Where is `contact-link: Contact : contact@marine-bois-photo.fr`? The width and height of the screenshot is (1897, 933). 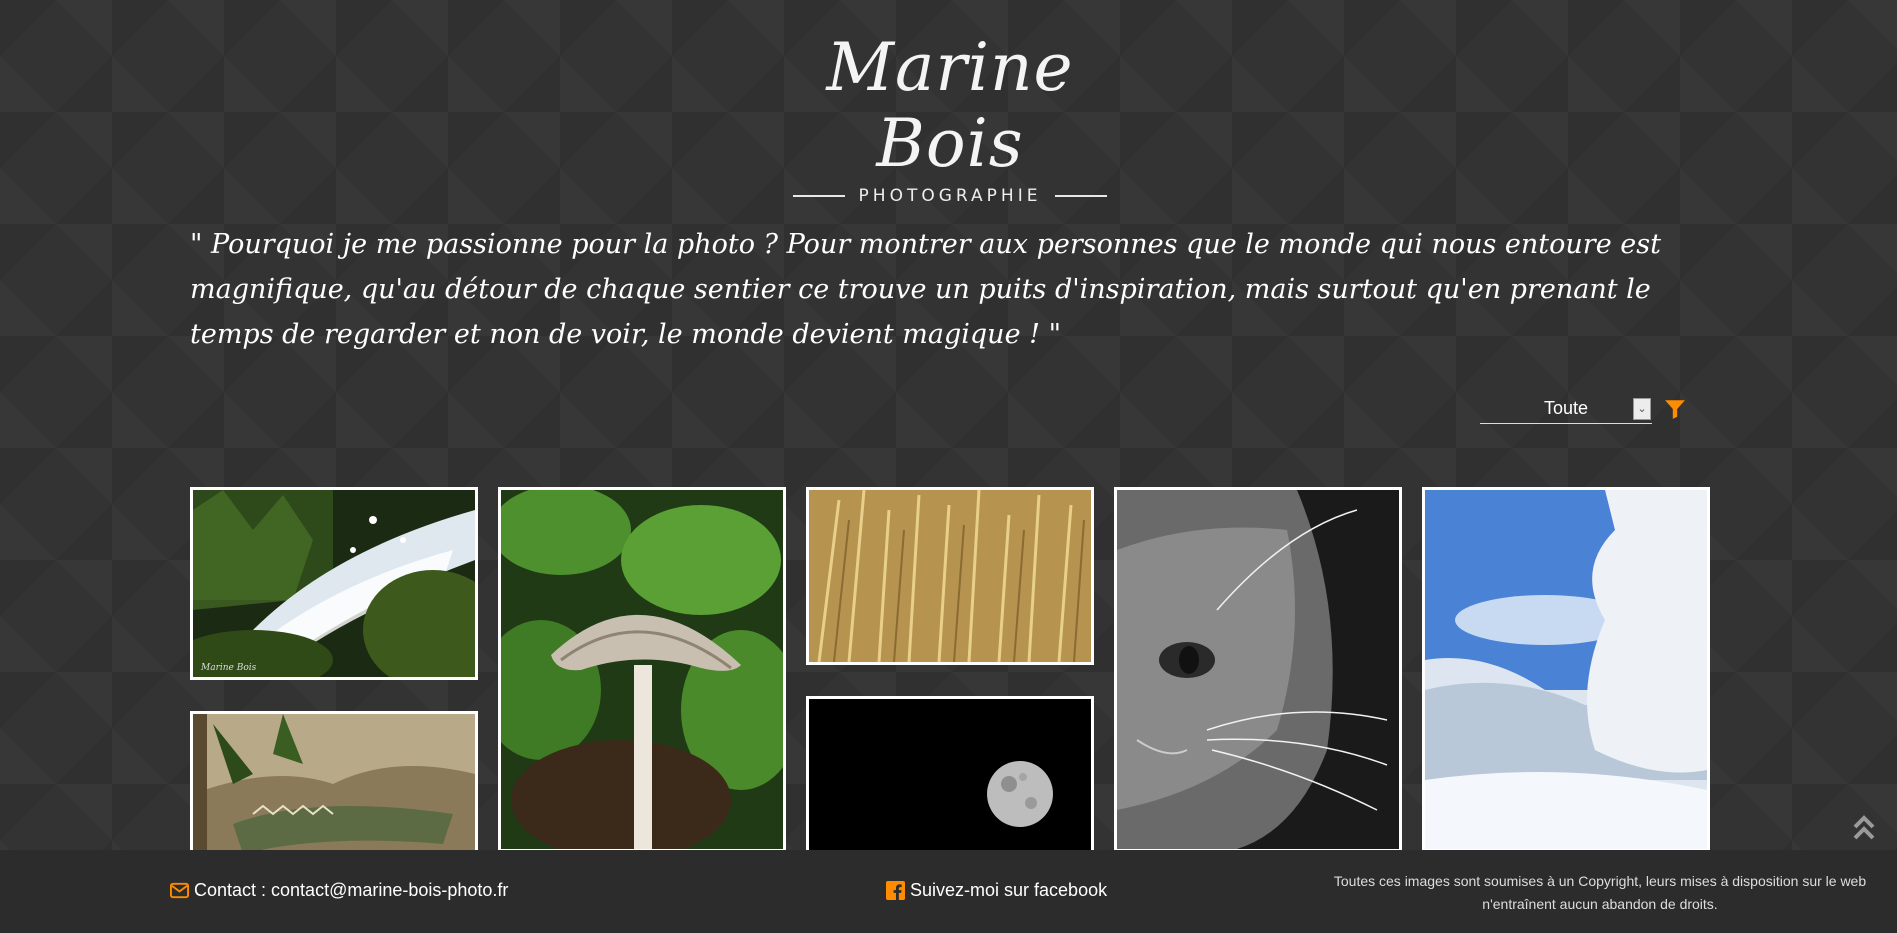
contact-link: Contact : contact@marine-bois-photo.fr is located at coordinates (339, 890).